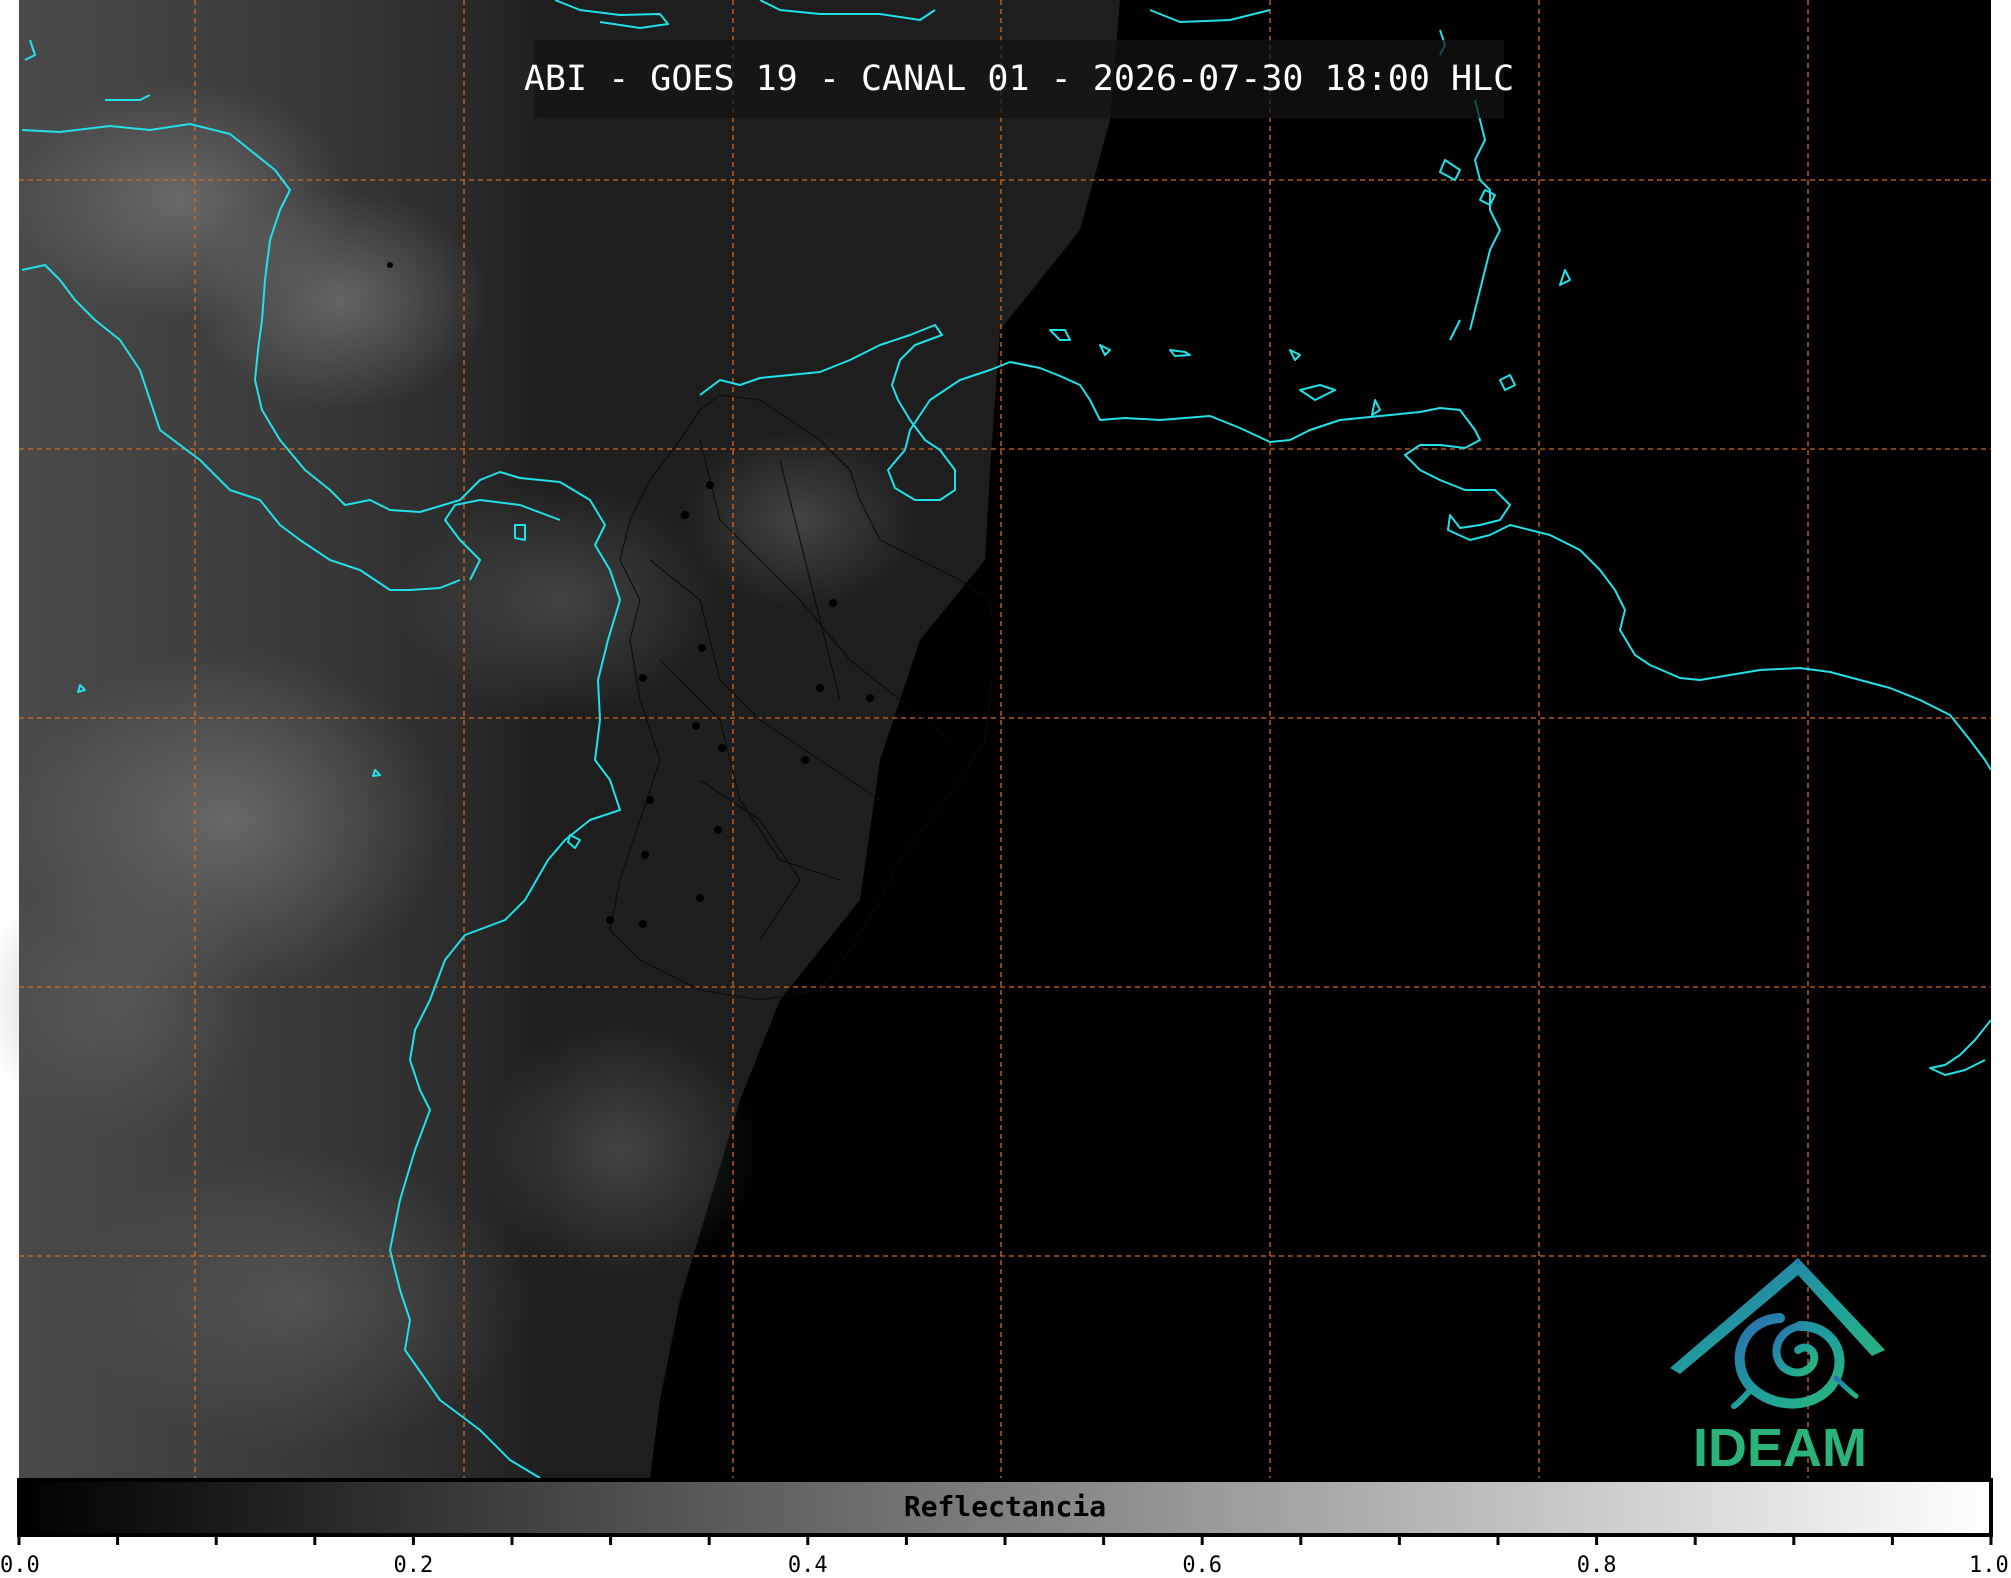 The image size is (2011, 1578). What do you see at coordinates (1202, 1565) in the screenshot?
I see `colorbar-tick-label: 0.6` at bounding box center [1202, 1565].